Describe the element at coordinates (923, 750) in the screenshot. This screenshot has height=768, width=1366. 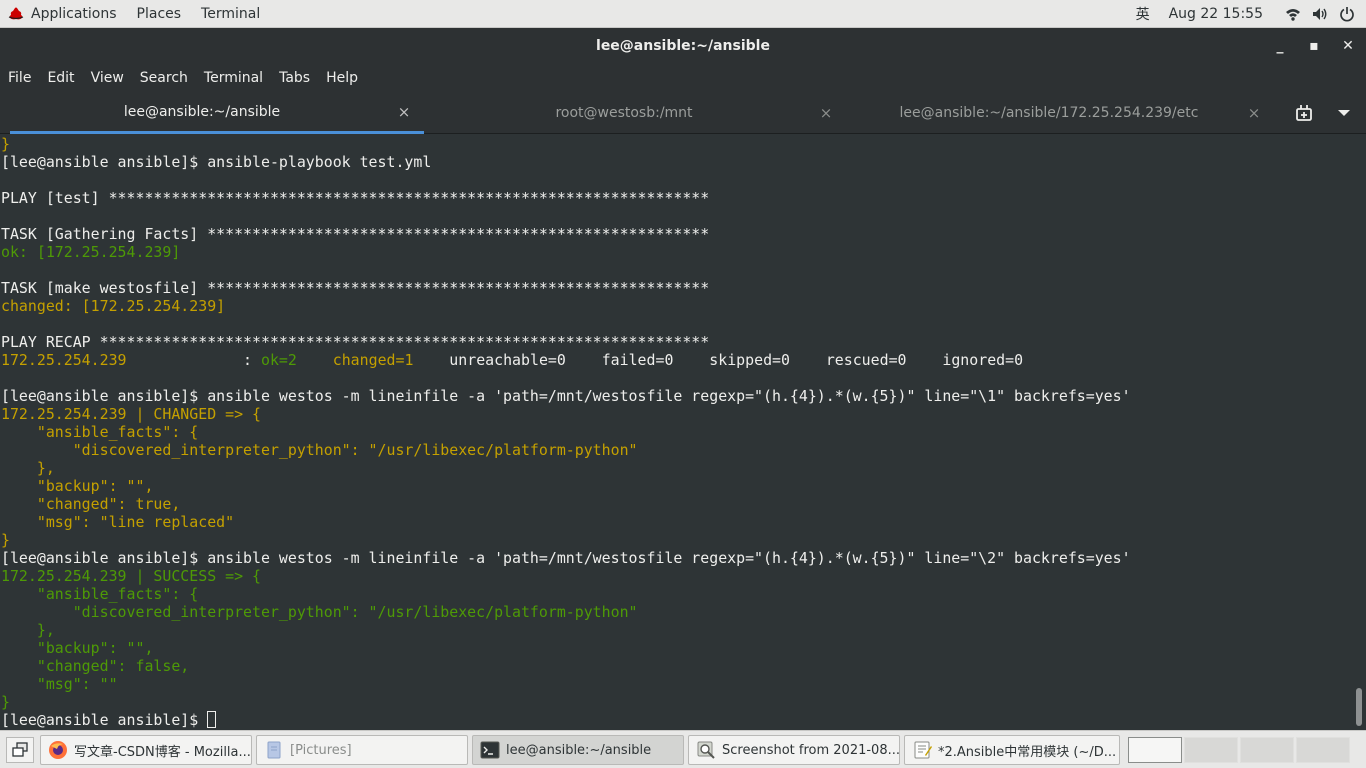
I see `text-editor-icon` at that location.